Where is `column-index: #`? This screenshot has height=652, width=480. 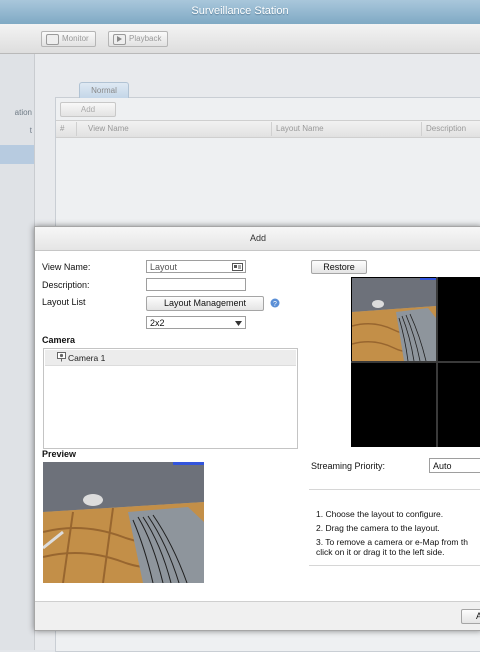 column-index: # is located at coordinates (62, 128).